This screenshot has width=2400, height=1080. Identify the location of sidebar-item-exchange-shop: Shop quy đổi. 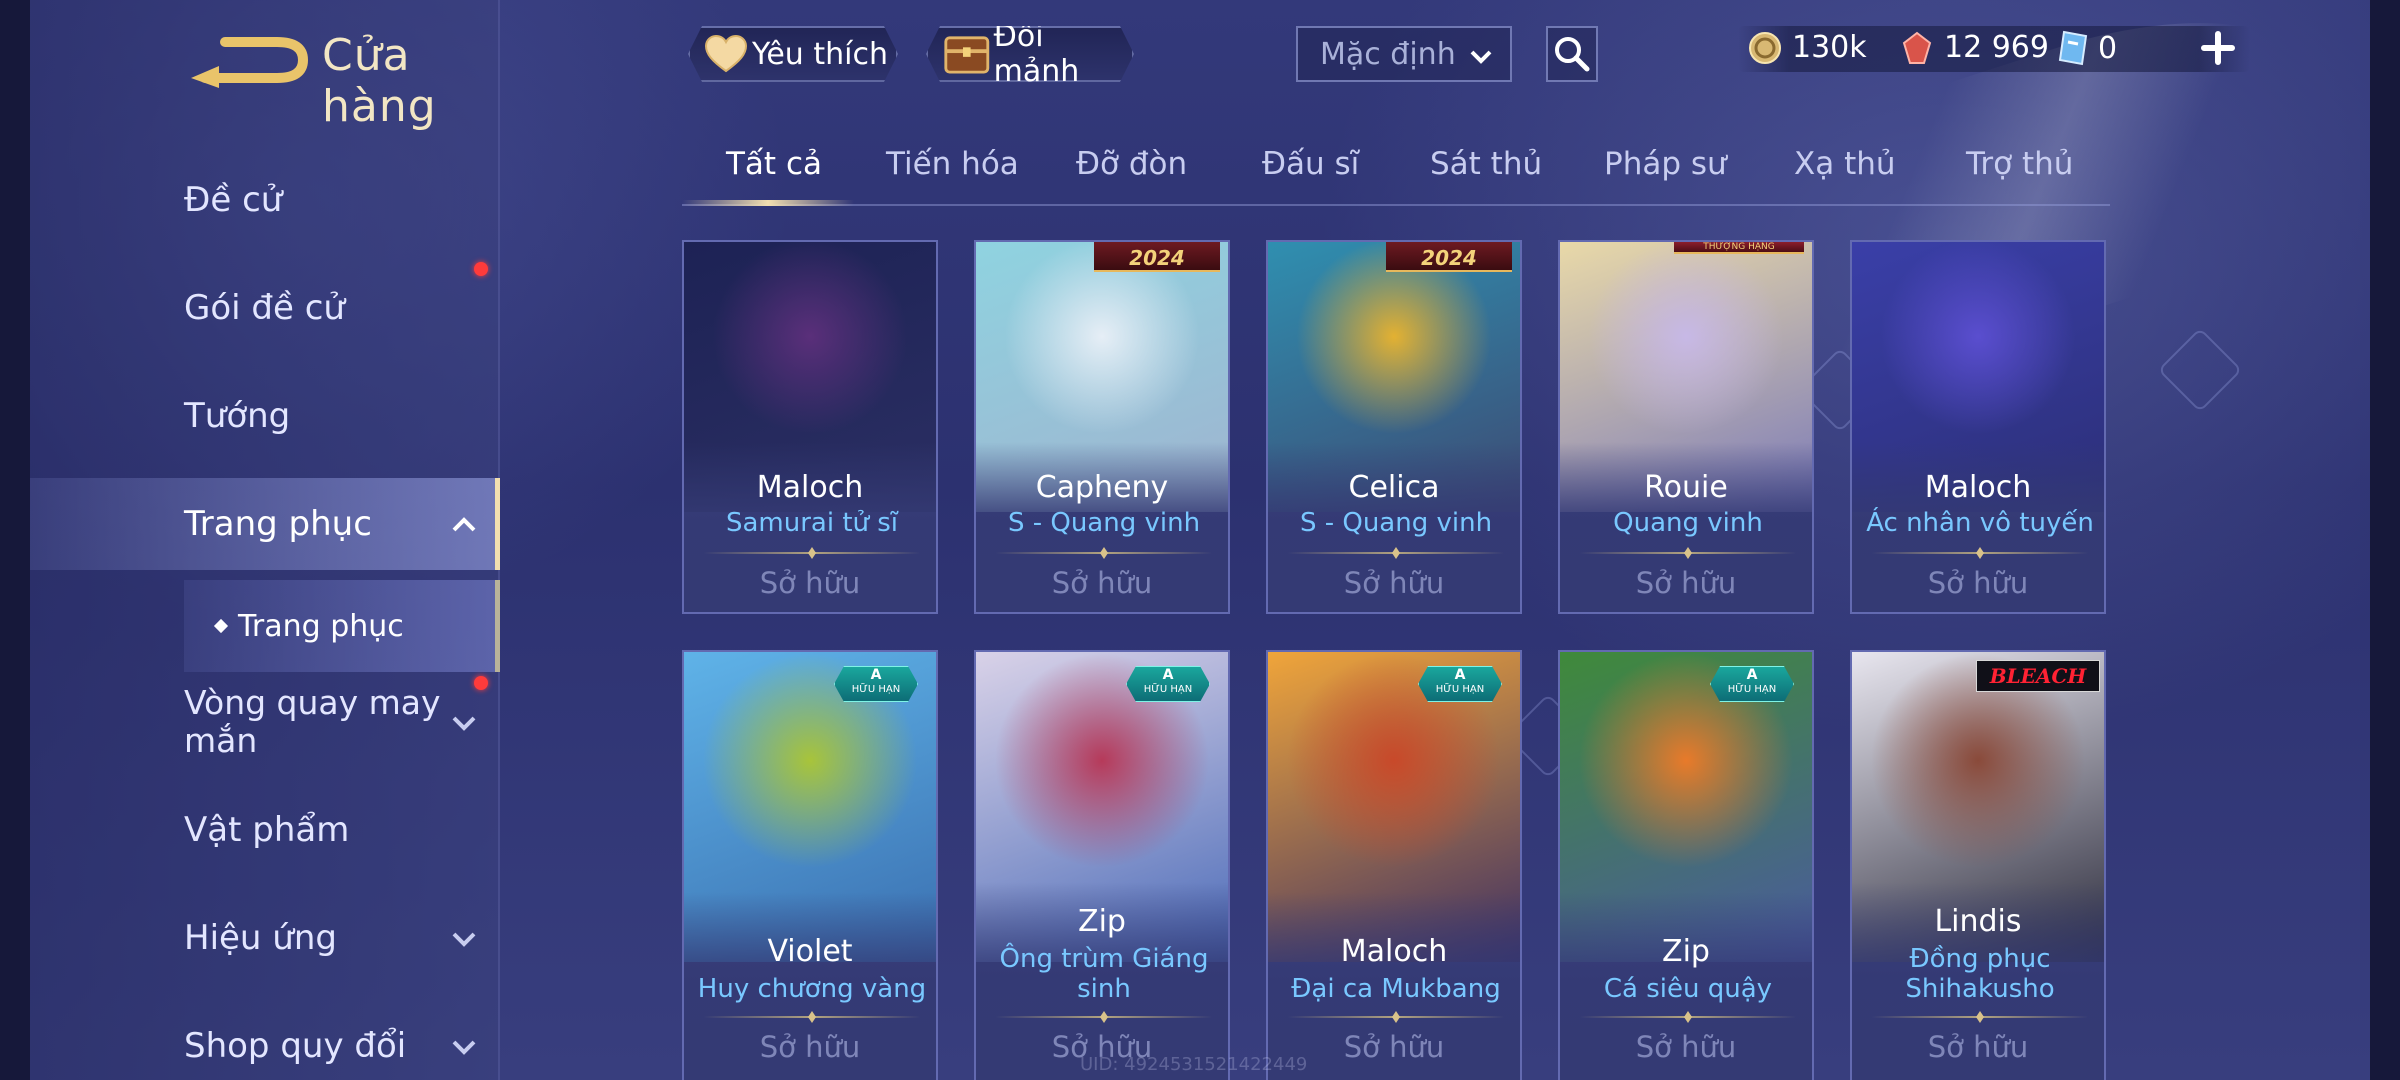
(265, 1040).